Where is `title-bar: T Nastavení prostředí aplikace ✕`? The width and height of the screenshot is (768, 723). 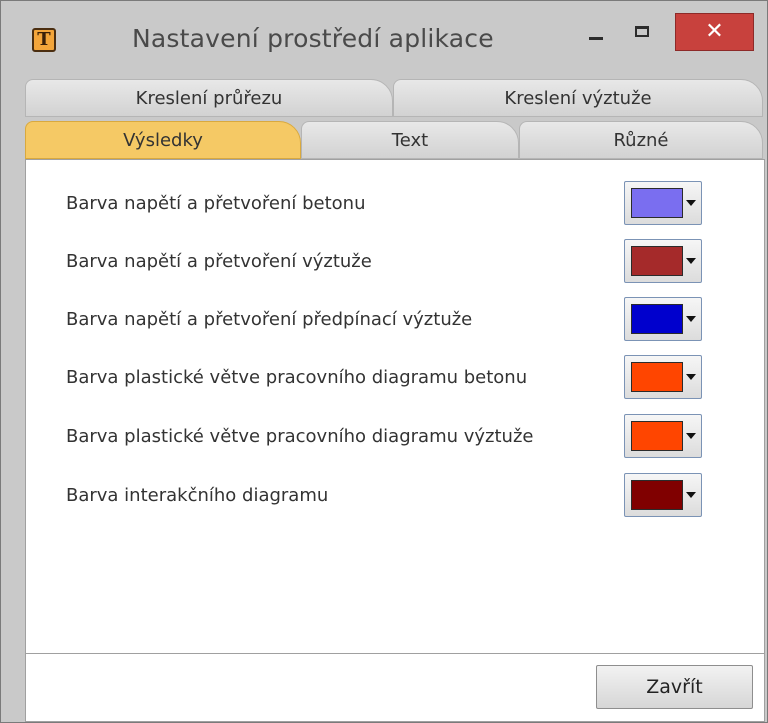 title-bar: T Nastavení prostředí aplikace ✕ is located at coordinates (384, 43).